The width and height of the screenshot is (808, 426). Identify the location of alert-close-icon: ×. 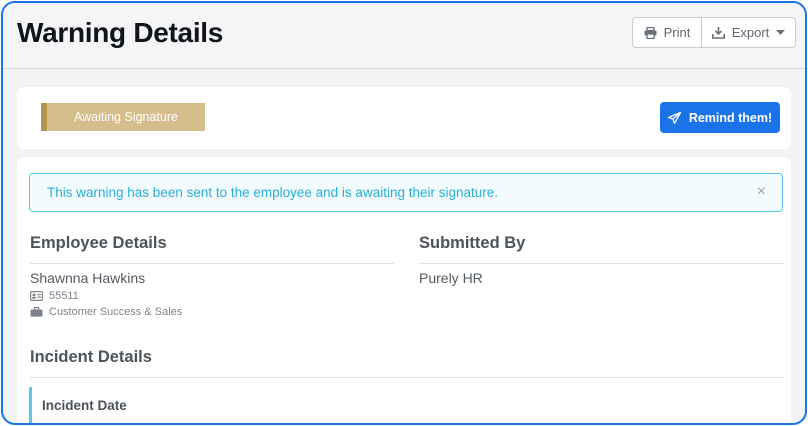
(761, 192).